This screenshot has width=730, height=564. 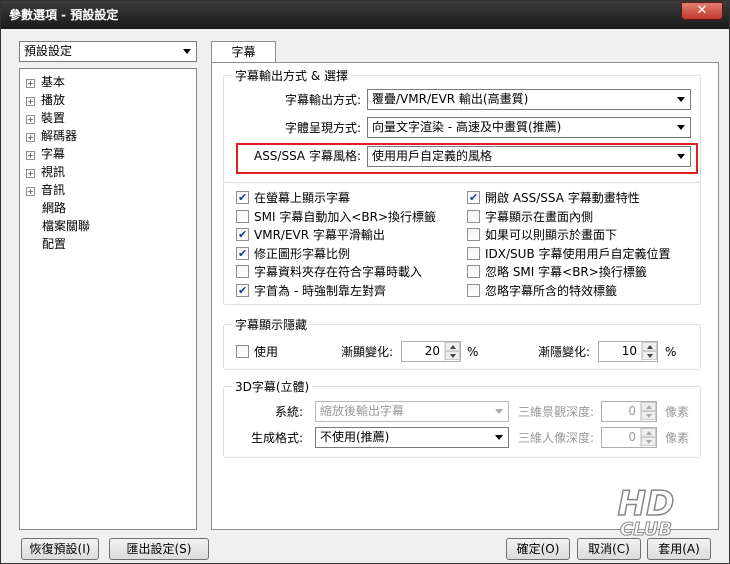 What do you see at coordinates (320, 290) in the screenshot?
I see `option-checkbox-label: 字首為 - 時強制靠左對齊` at bounding box center [320, 290].